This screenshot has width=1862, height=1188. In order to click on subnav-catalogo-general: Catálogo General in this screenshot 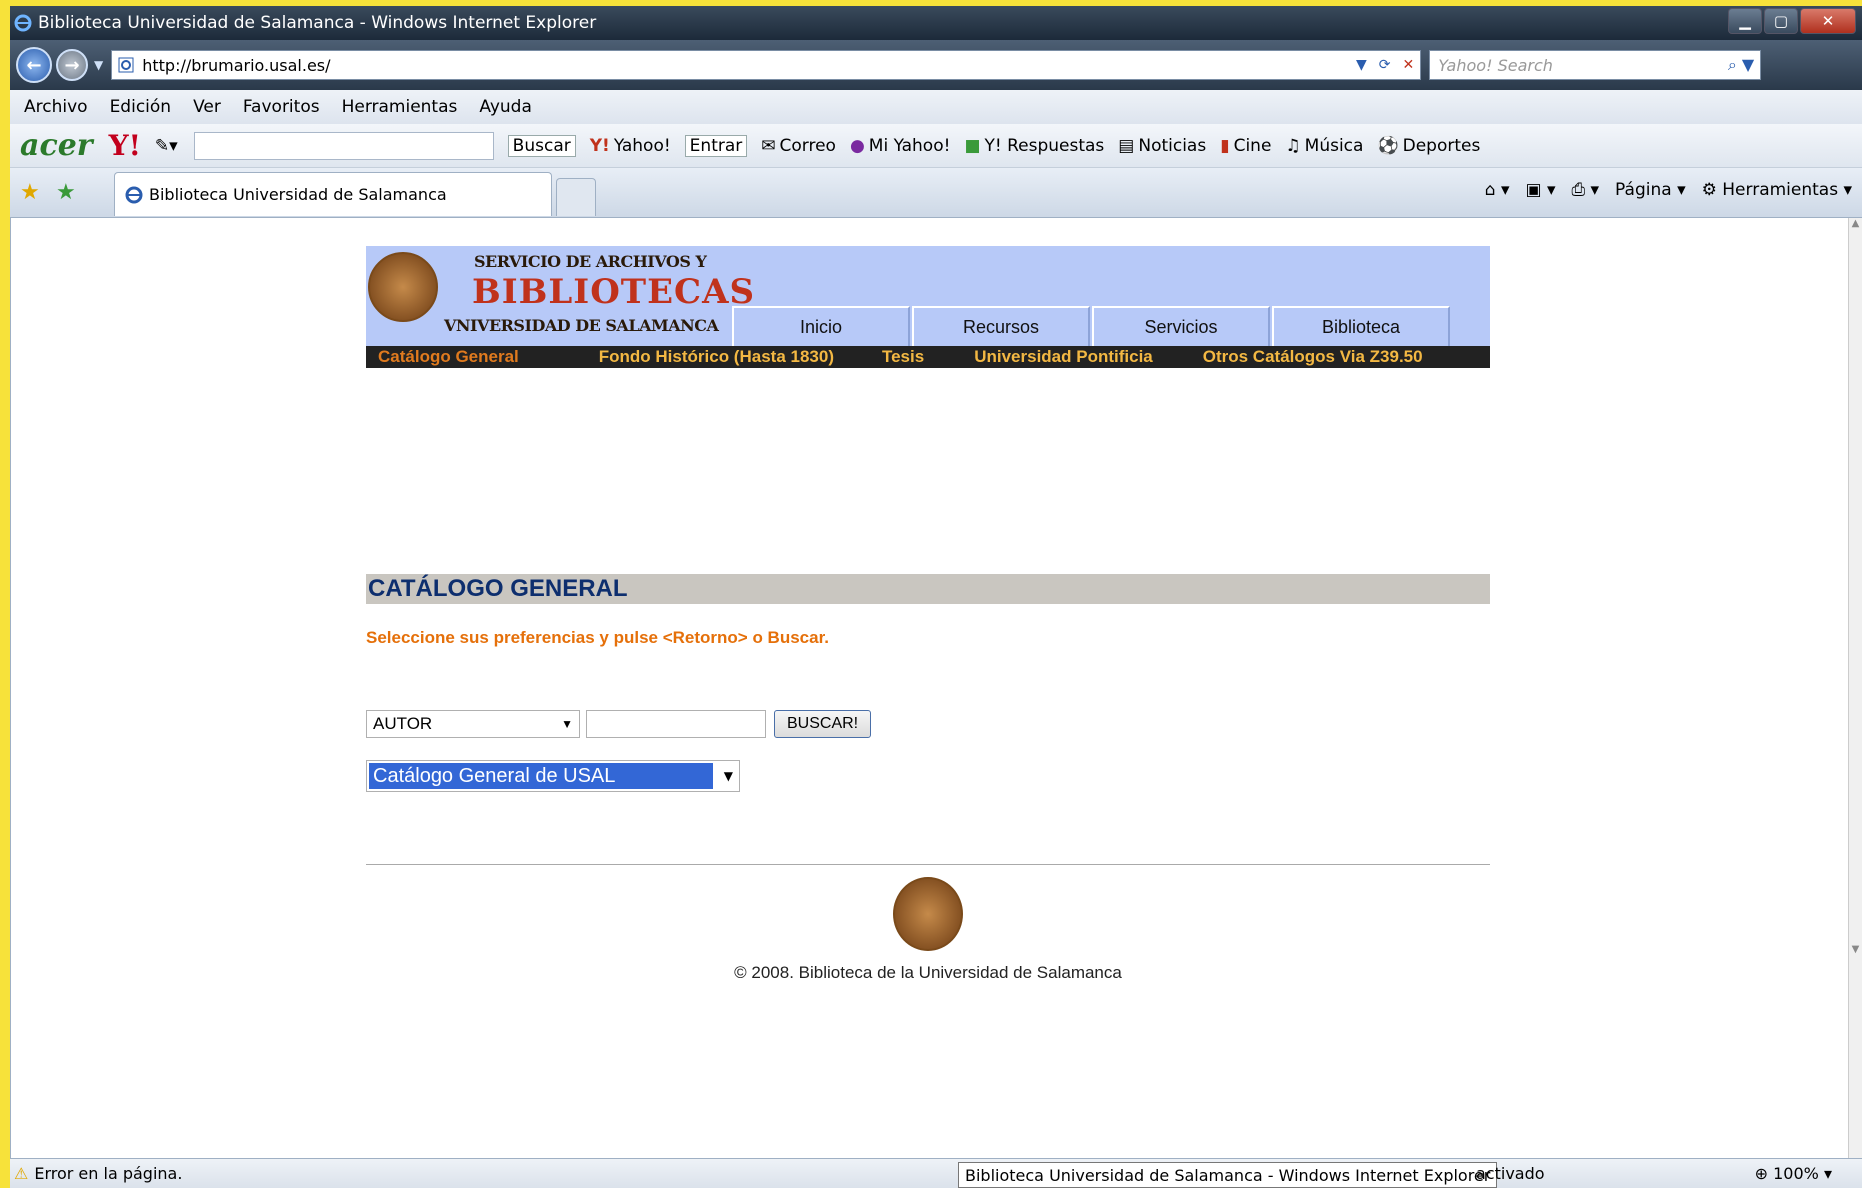, I will do `click(448, 357)`.